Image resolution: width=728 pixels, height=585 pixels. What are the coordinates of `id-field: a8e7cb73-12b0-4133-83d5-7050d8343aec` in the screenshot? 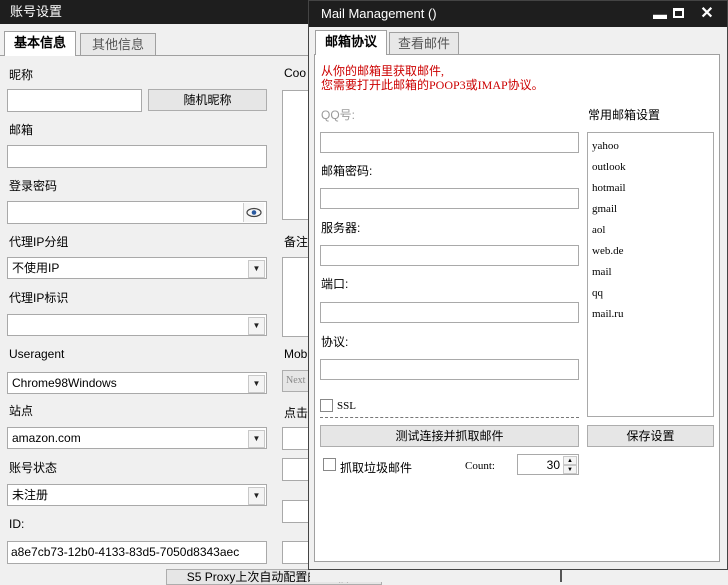 It's located at (137, 552).